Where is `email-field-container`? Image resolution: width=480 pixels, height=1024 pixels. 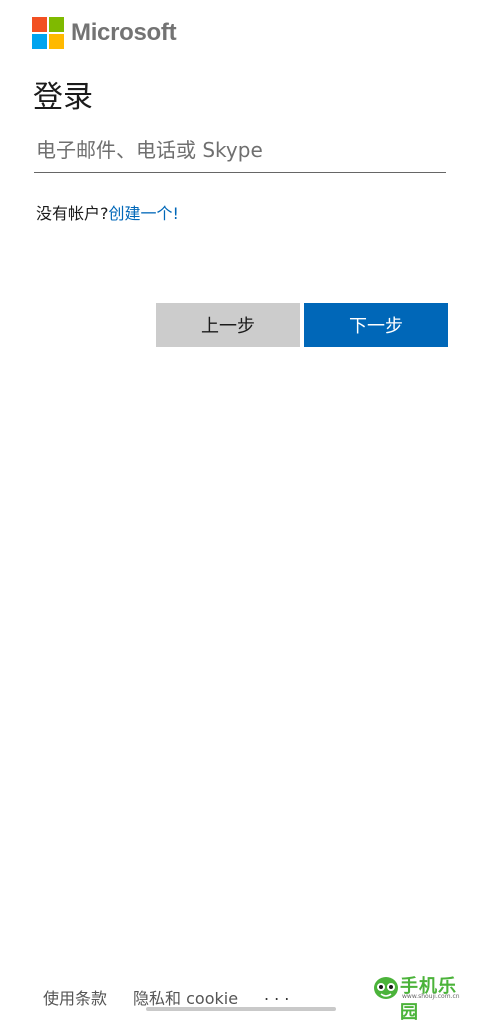
email-field-container is located at coordinates (242, 151).